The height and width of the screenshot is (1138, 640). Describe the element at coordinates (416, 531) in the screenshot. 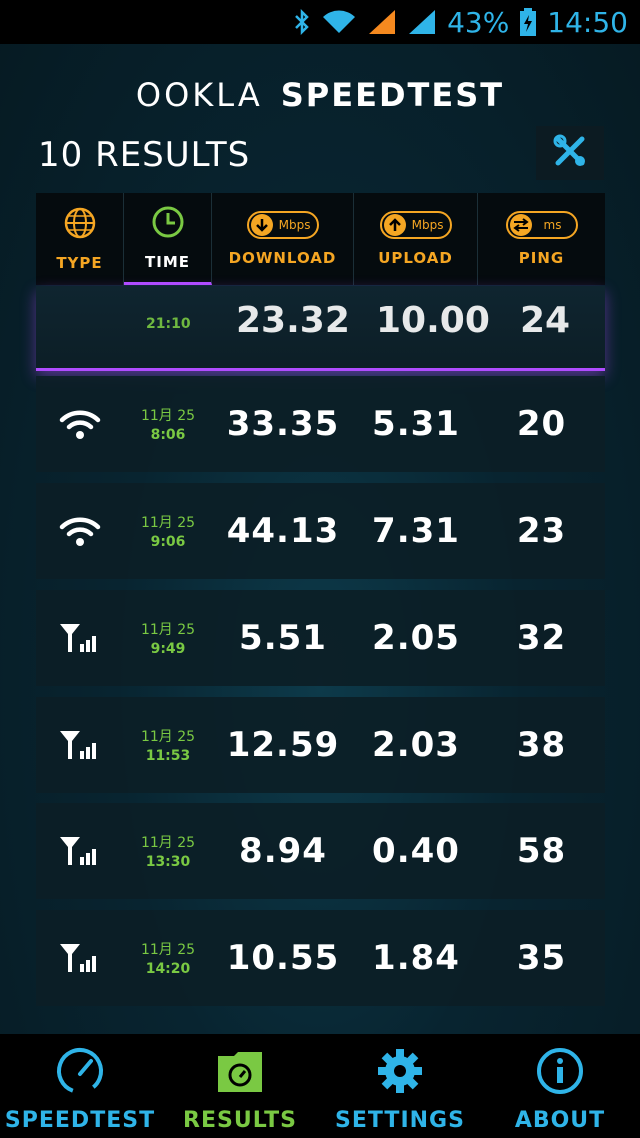

I see `row-upload: 7.31` at that location.